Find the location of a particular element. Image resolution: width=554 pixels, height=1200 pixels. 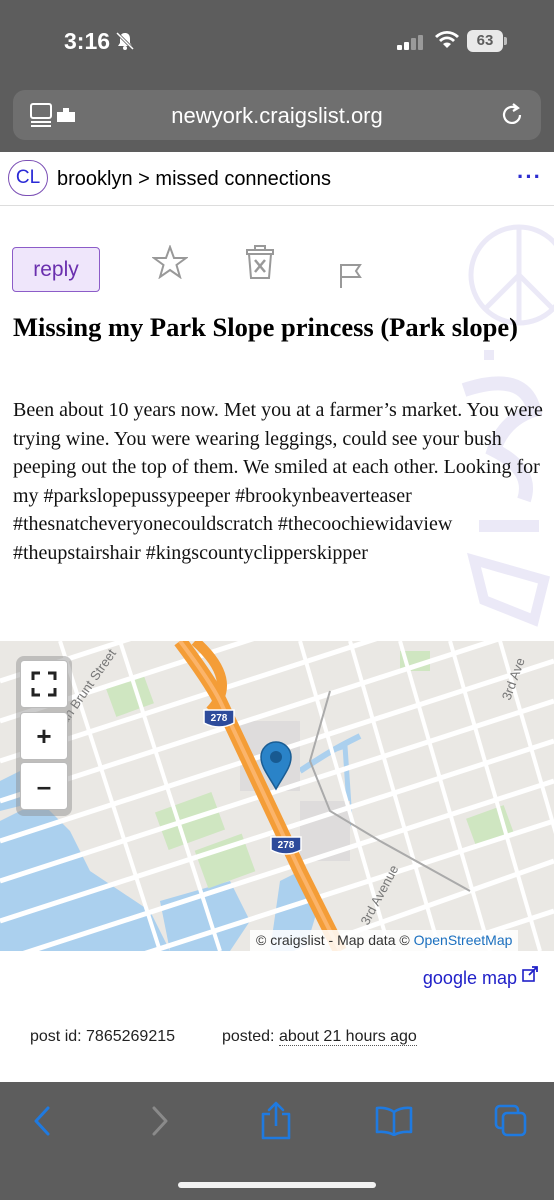

map-controls: + – is located at coordinates (44, 736).